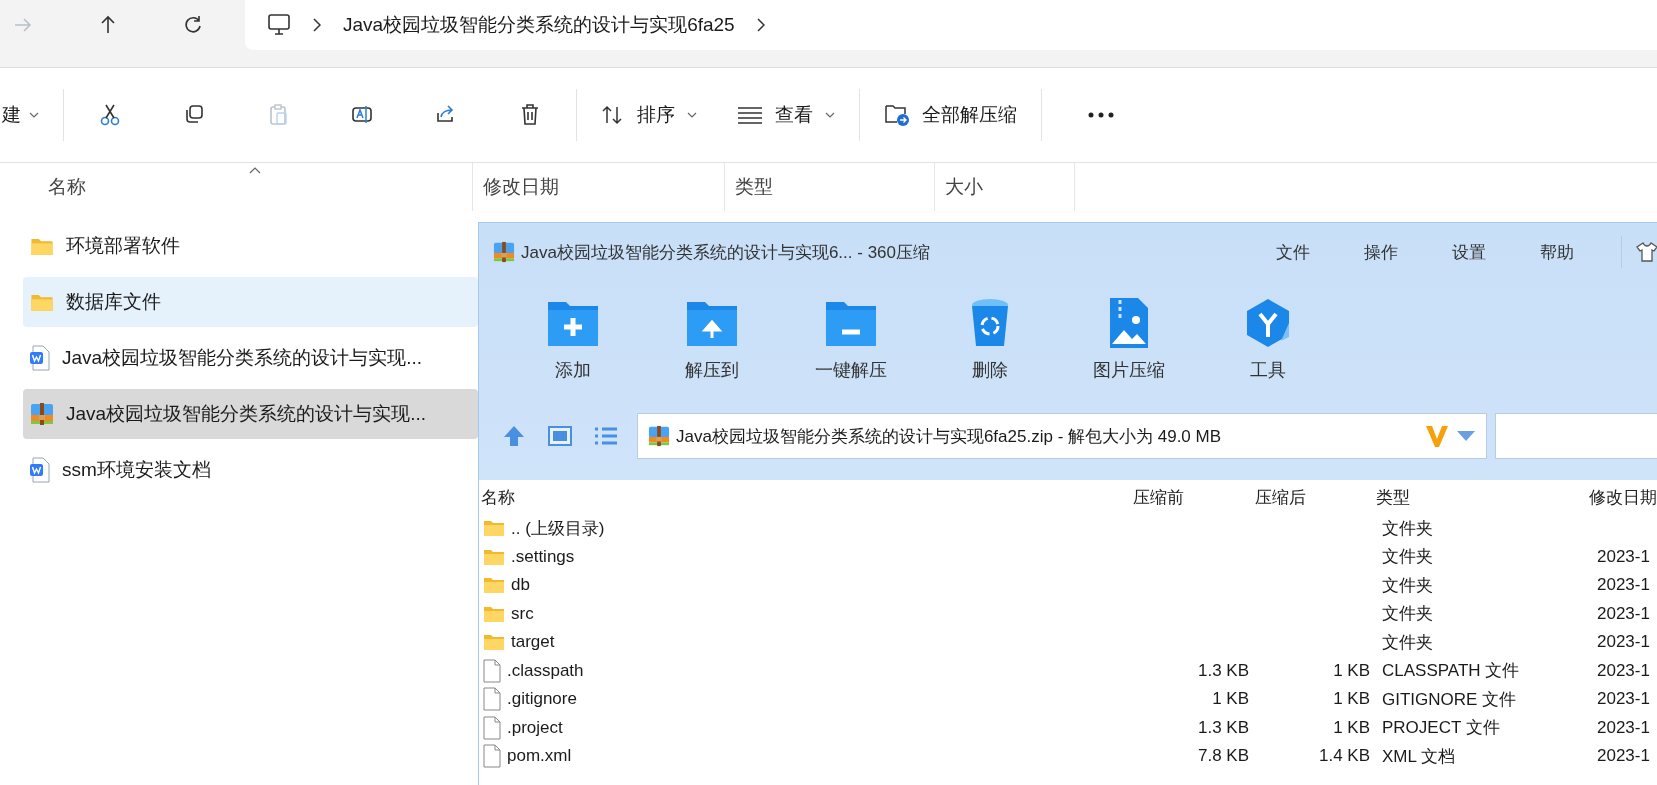 The image size is (1657, 785). Describe the element at coordinates (192, 25) in the screenshot. I see `refresh-icon` at that location.